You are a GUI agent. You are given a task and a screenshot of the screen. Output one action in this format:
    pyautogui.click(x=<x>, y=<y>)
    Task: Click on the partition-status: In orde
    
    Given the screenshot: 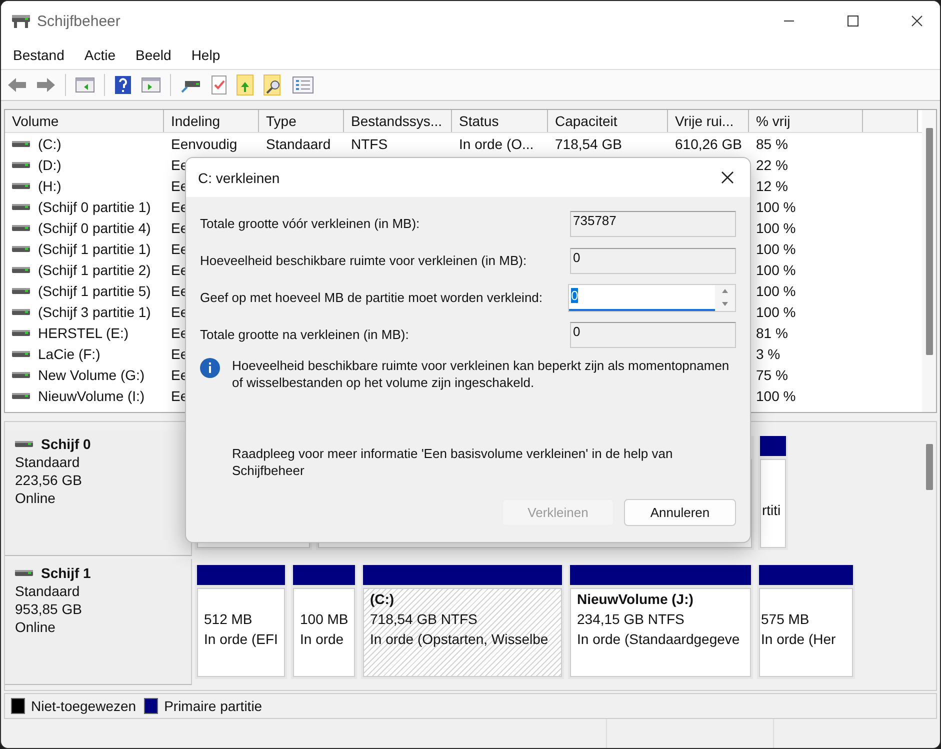 What is the action you would take?
    pyautogui.click(x=322, y=639)
    